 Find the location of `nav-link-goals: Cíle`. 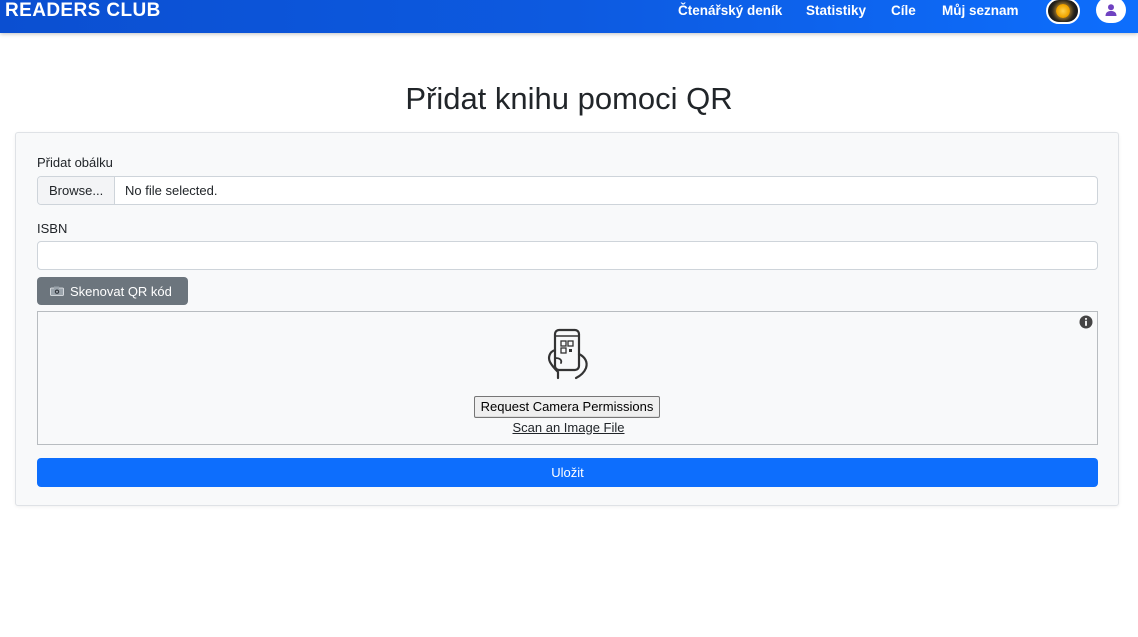

nav-link-goals: Cíle is located at coordinates (903, 11).